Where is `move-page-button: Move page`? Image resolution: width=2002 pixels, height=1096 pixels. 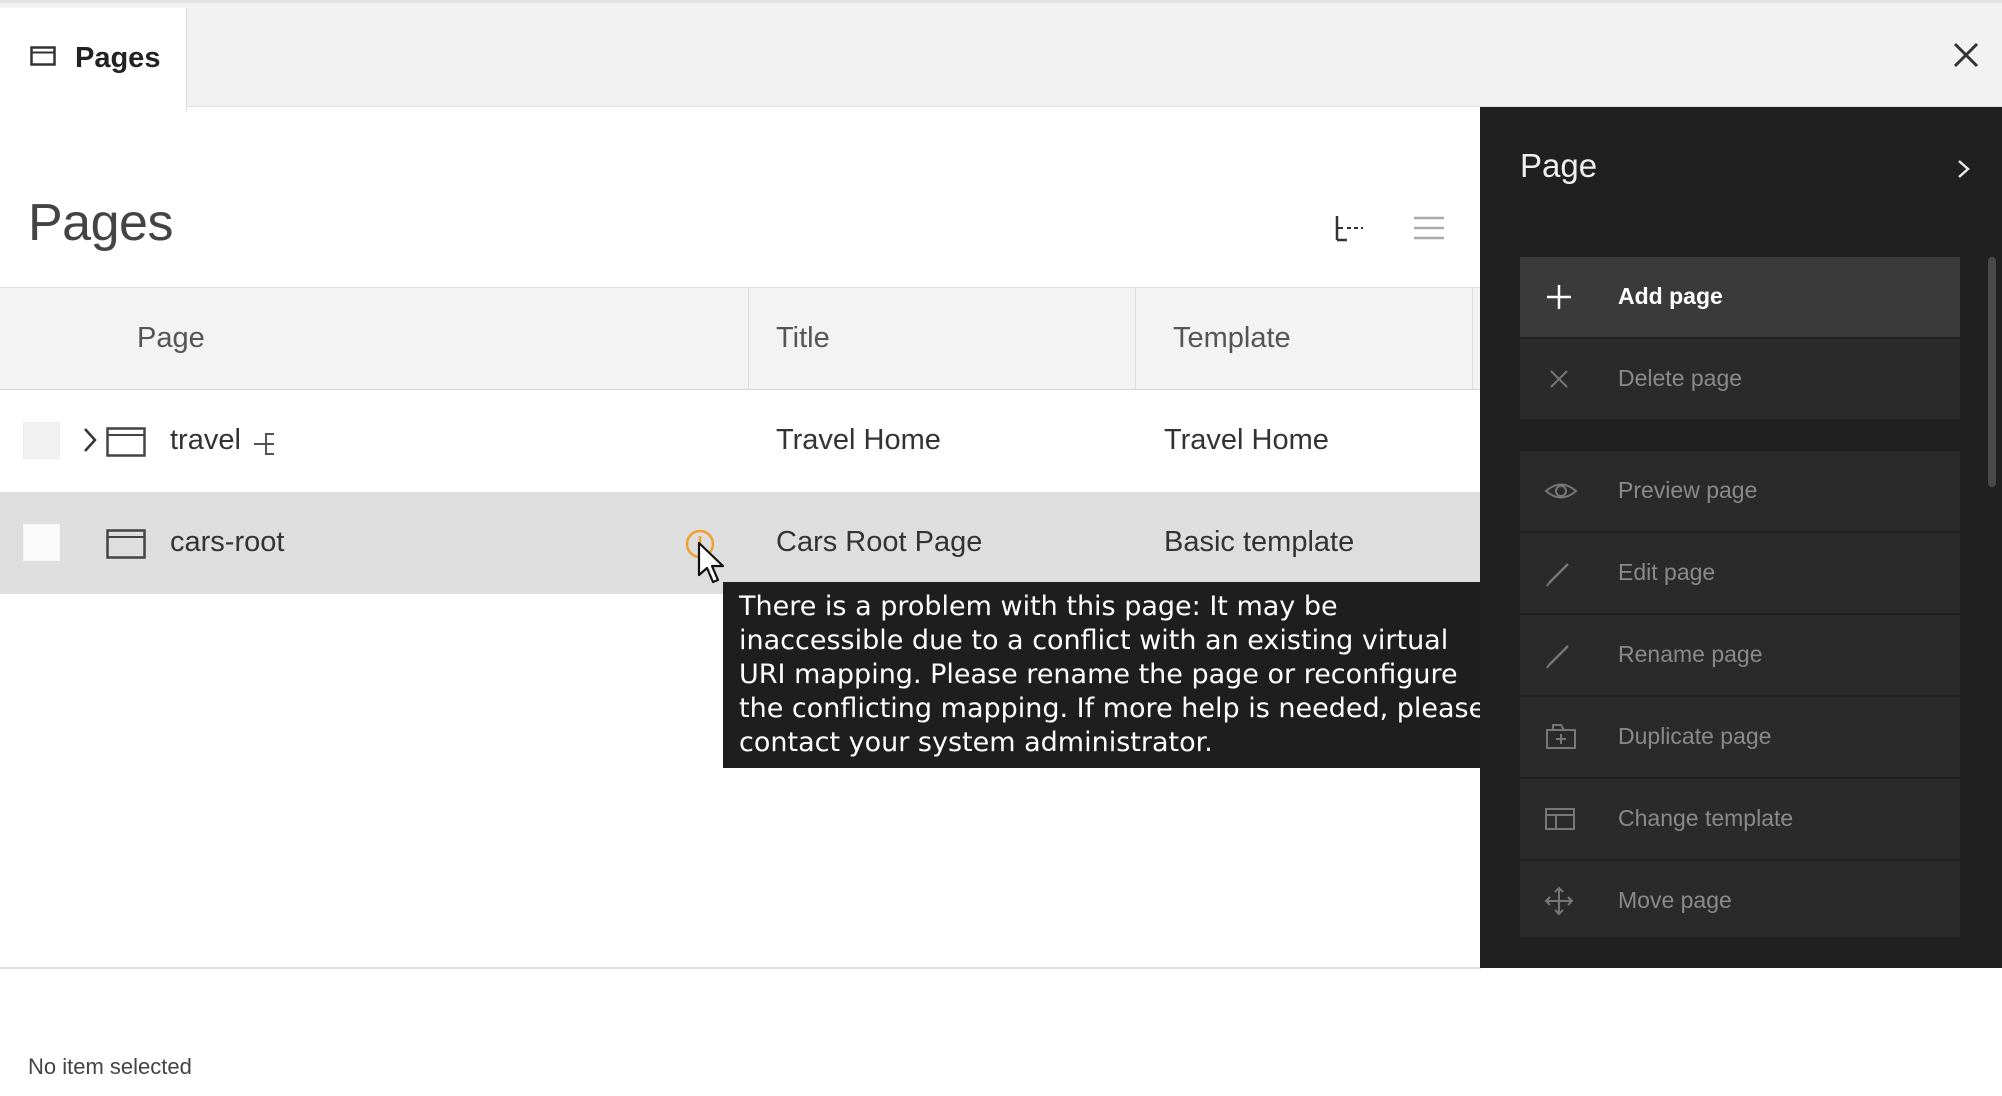 move-page-button: Move page is located at coordinates (1740, 899).